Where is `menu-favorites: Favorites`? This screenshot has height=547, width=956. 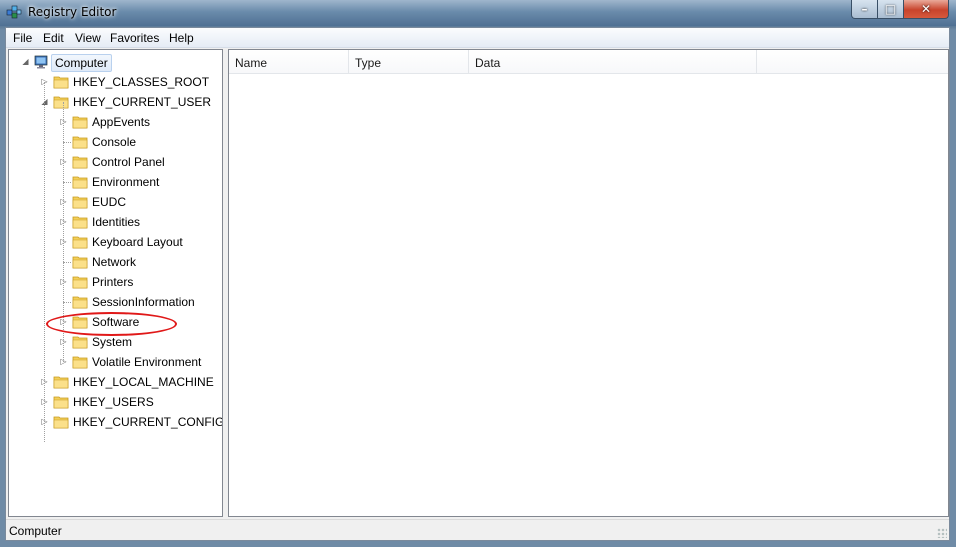 menu-favorites: Favorites is located at coordinates (134, 38).